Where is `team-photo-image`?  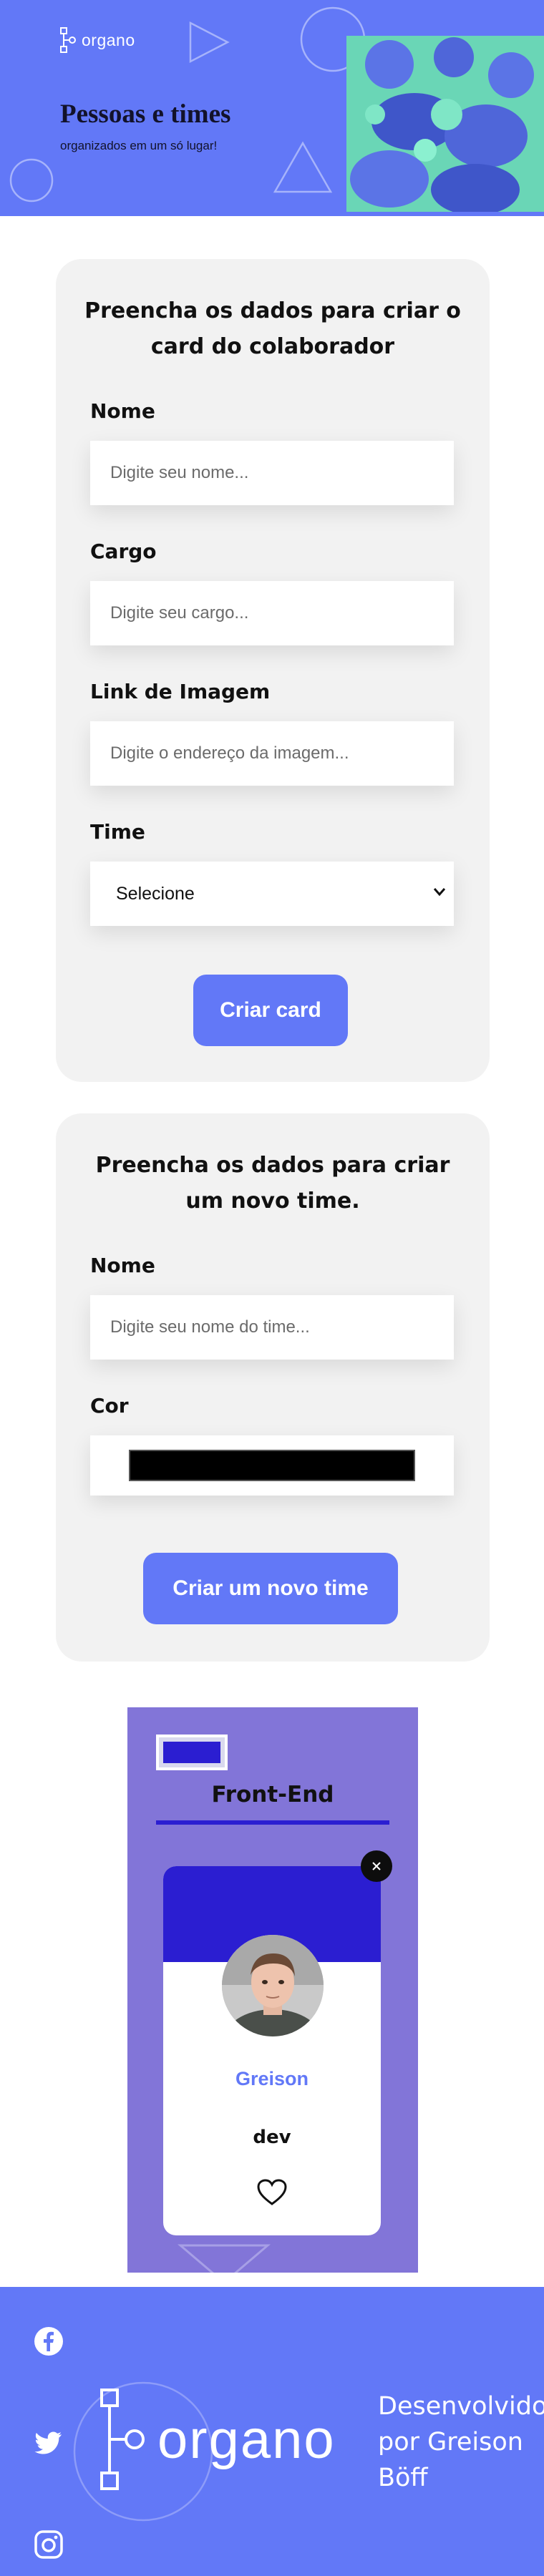
team-photo-image is located at coordinates (445, 124).